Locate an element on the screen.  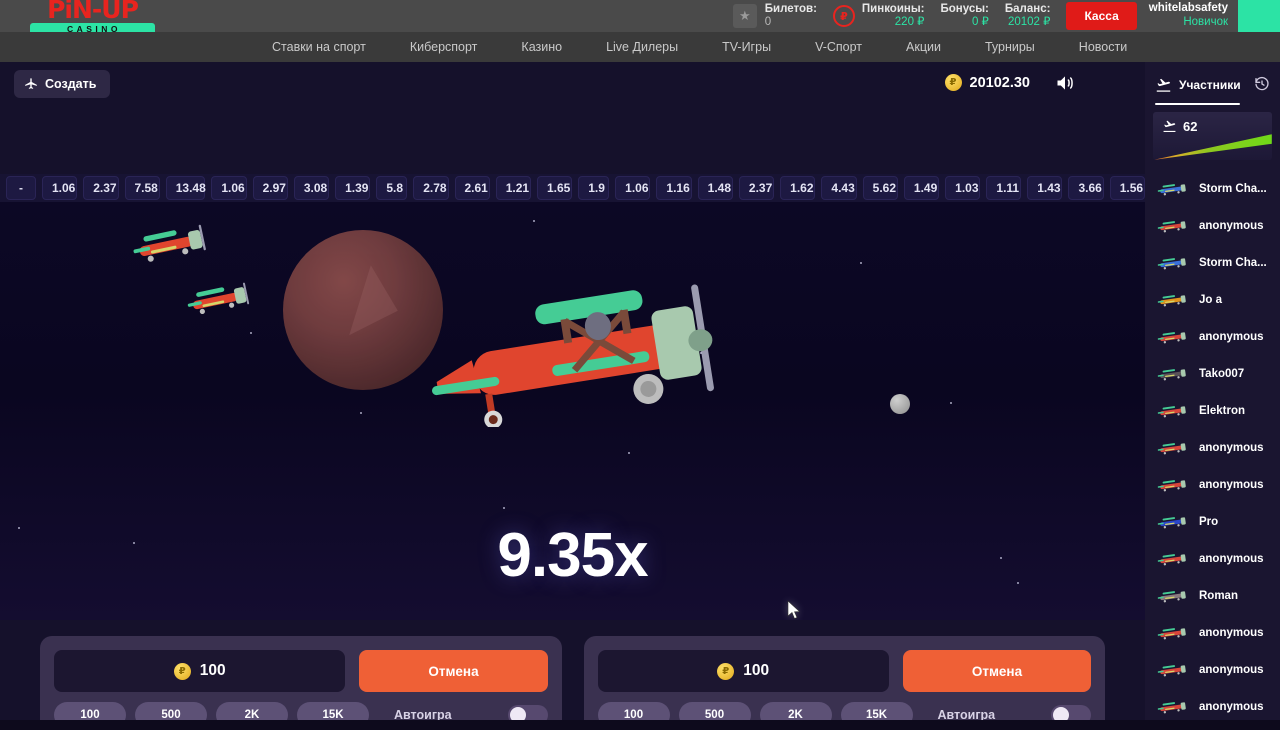
participant-row: Pro is located at coordinates (1212, 521).